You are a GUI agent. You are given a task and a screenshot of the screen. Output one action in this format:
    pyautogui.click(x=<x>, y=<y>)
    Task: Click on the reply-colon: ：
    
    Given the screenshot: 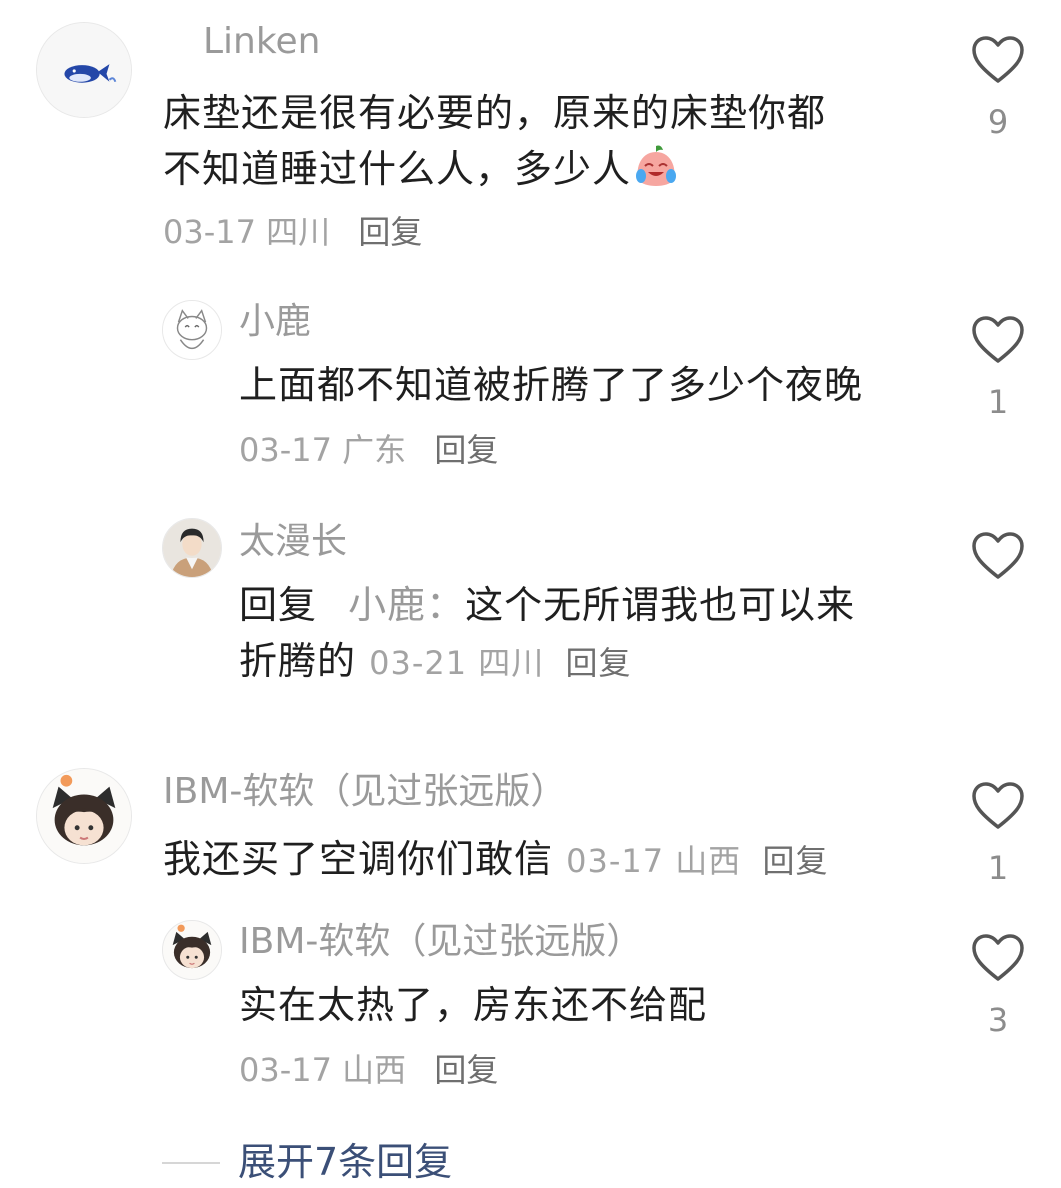 What is the action you would take?
    pyautogui.click(x=446, y=605)
    